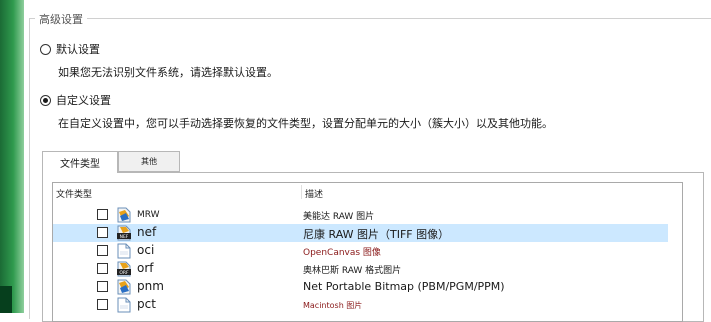 This screenshot has height=322, width=711. Describe the element at coordinates (80, 162) in the screenshot. I see `tab-file-types: 文件类型` at that location.